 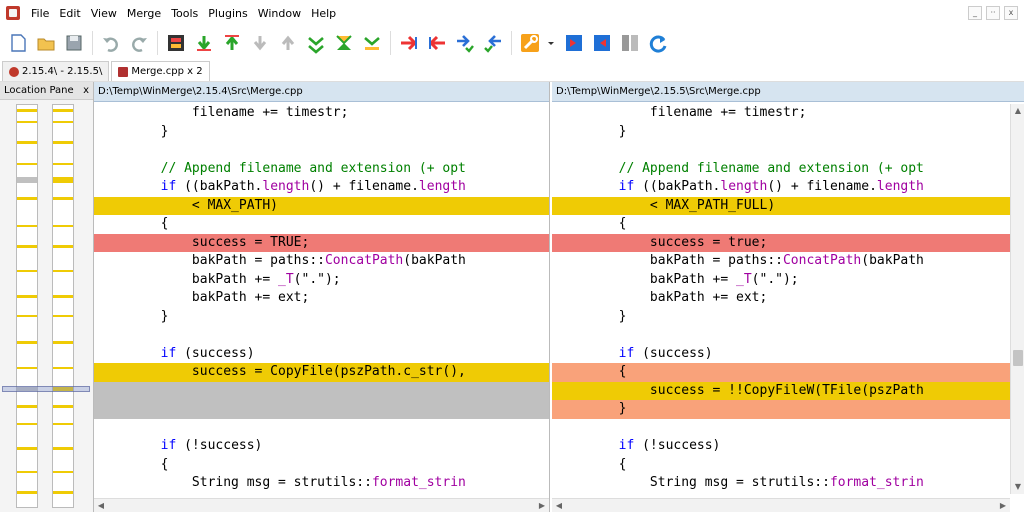 I want to click on left-horizontal-scrollbar: ◀ ▶, so click(x=321, y=505).